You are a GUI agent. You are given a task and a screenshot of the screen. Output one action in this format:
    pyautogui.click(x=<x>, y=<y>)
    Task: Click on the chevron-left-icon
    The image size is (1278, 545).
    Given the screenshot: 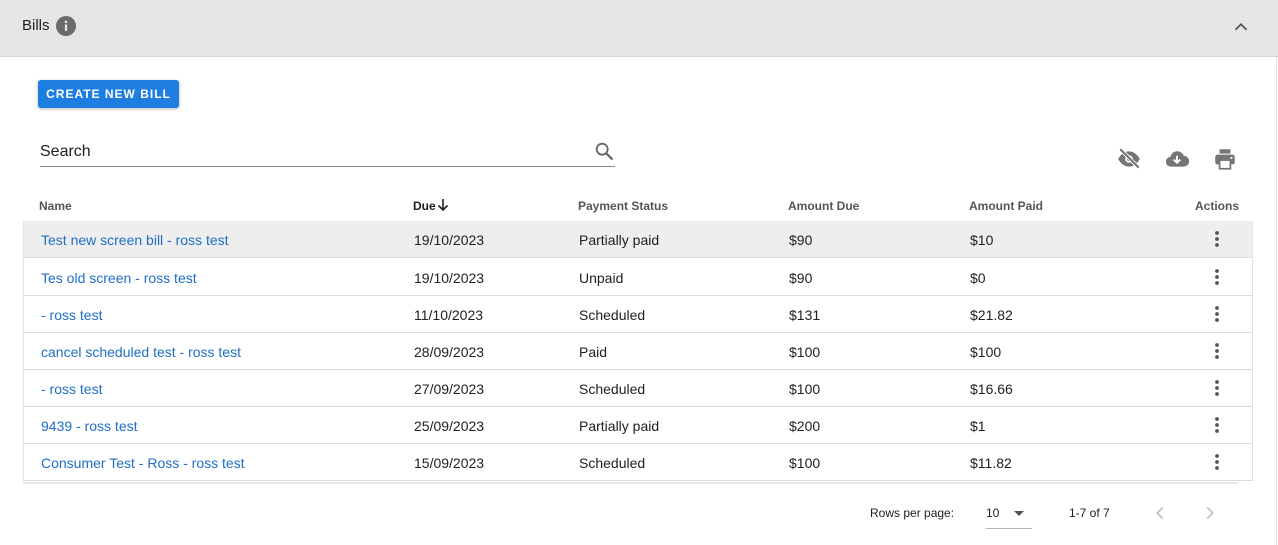 What is the action you would take?
    pyautogui.click(x=1160, y=513)
    